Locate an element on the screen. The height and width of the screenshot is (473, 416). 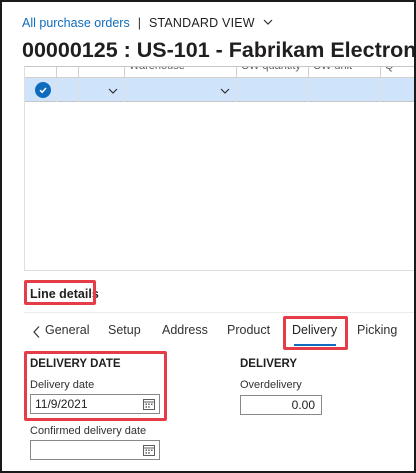
view-label: STANDARD VIEW is located at coordinates (201, 23).